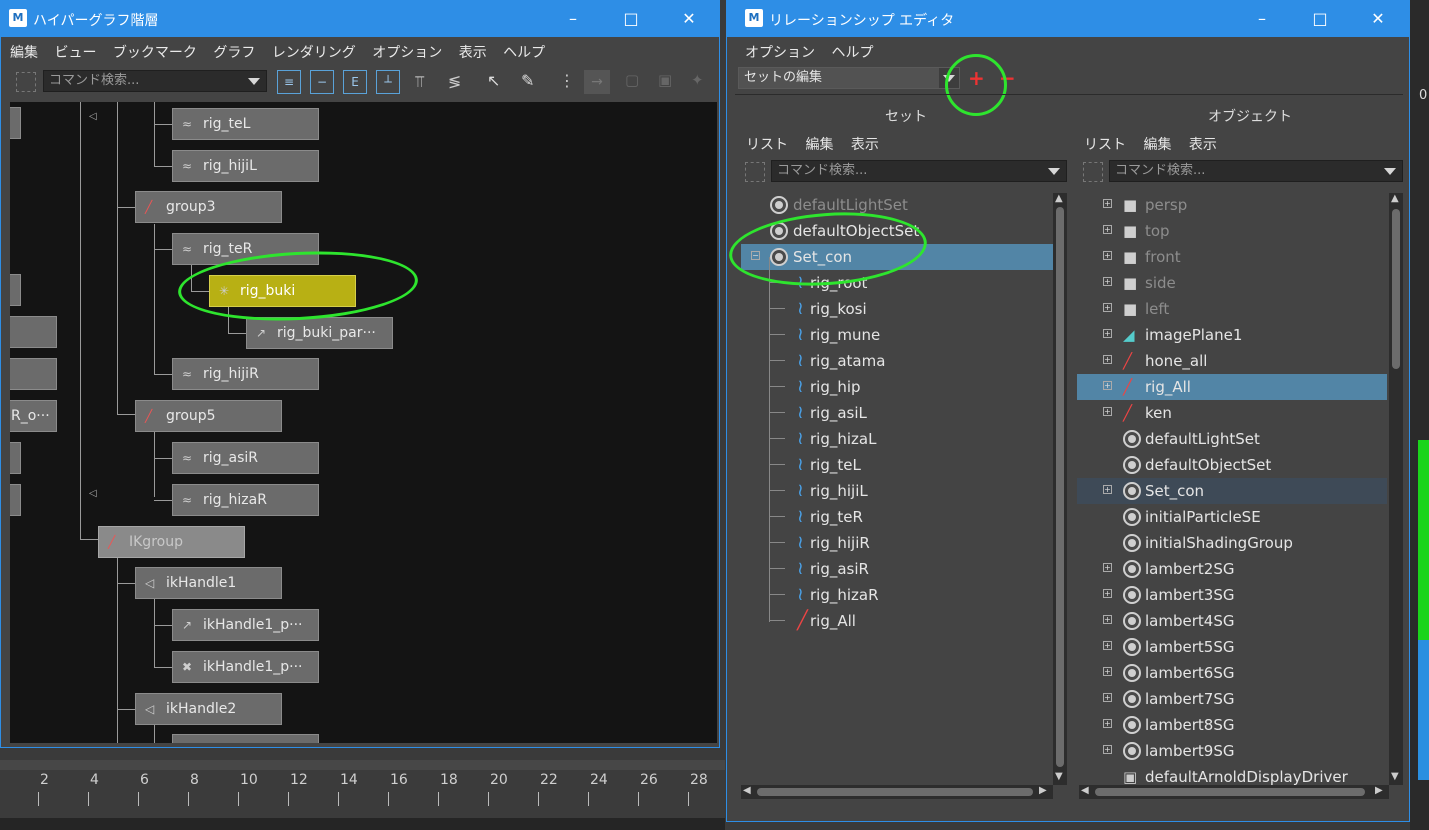 The image size is (1429, 830). I want to click on object-row: + lambert8SG, so click(1232, 725).